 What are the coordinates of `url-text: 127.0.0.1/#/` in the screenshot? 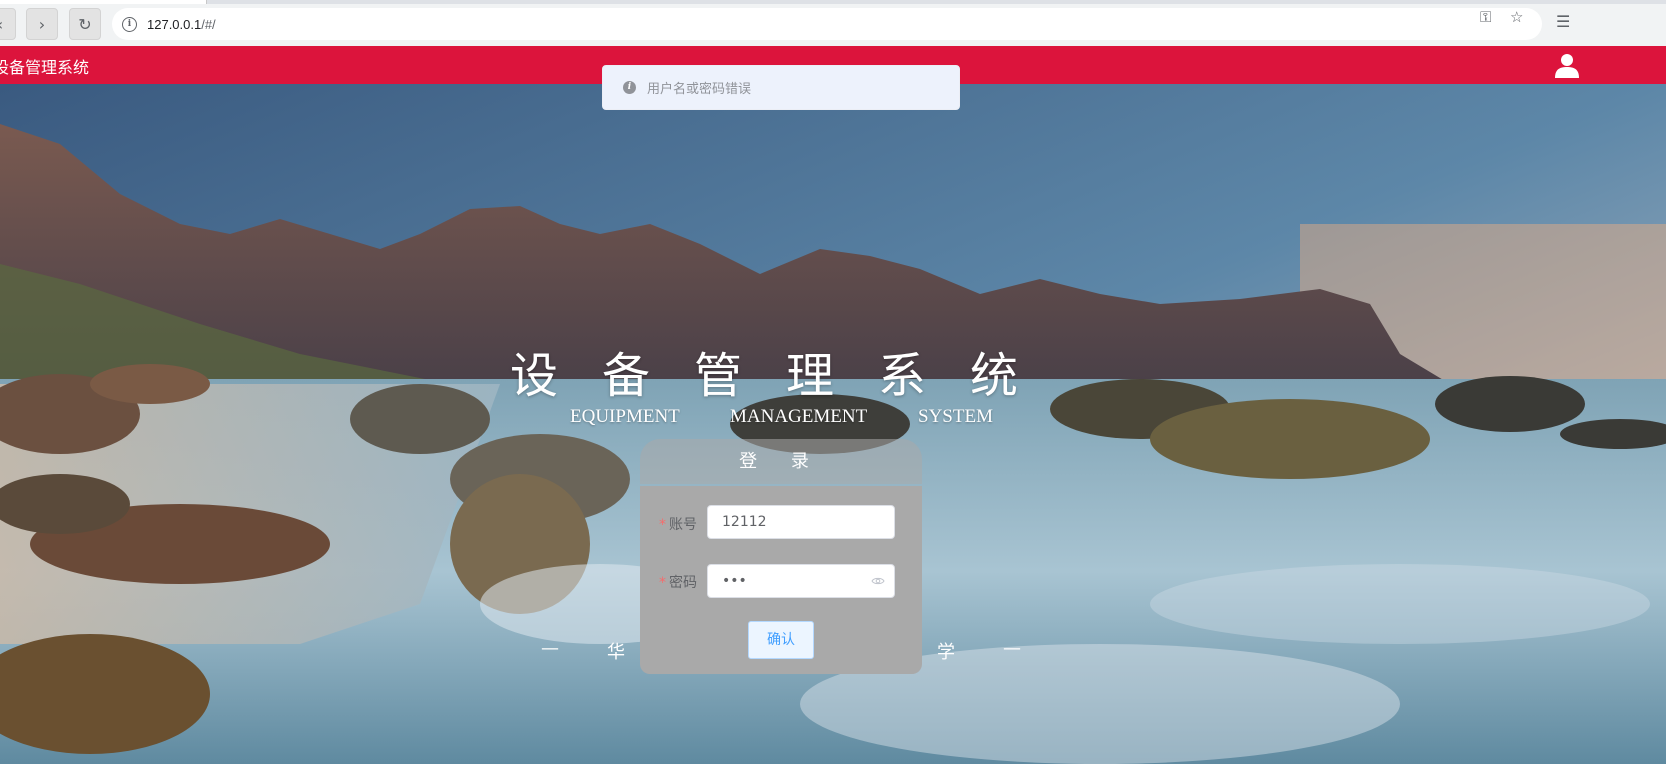 It's located at (181, 24).